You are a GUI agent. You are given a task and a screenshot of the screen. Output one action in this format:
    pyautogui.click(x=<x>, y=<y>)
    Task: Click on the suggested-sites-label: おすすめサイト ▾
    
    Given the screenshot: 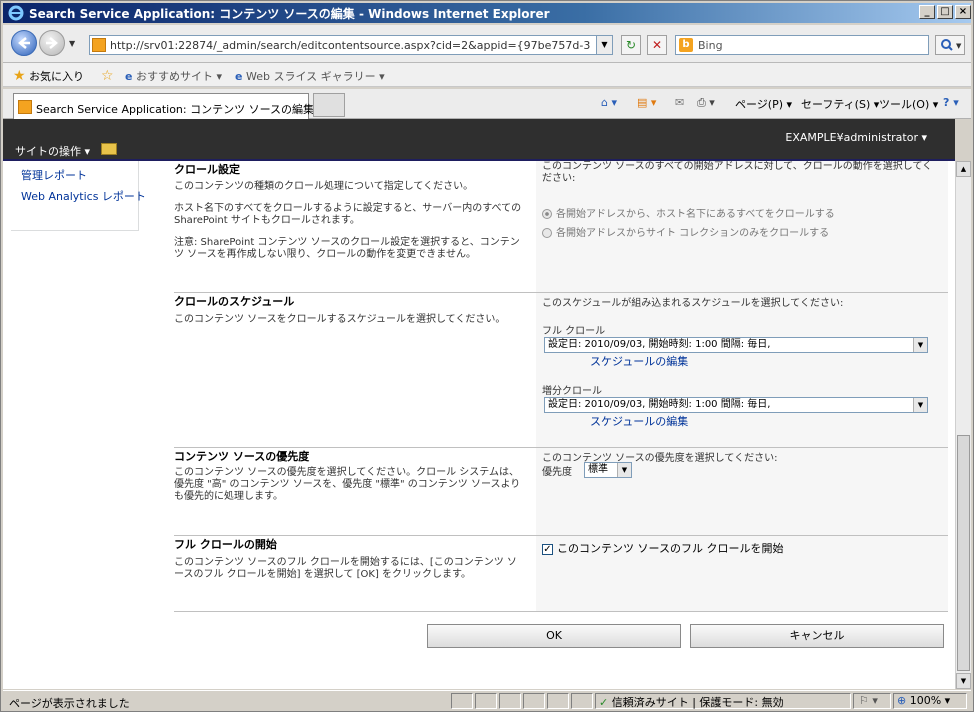 What is the action you would take?
    pyautogui.click(x=178, y=76)
    